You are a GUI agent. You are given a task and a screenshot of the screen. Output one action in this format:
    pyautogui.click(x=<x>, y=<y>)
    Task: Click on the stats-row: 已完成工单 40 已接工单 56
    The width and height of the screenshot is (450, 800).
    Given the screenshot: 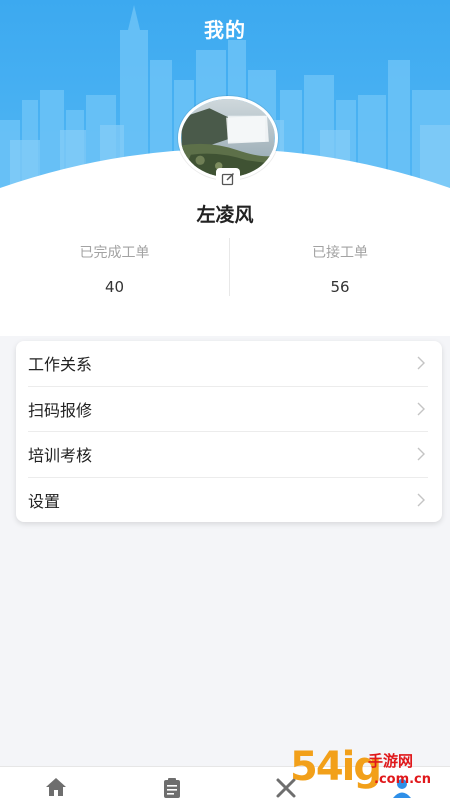 What is the action you would take?
    pyautogui.click(x=225, y=268)
    